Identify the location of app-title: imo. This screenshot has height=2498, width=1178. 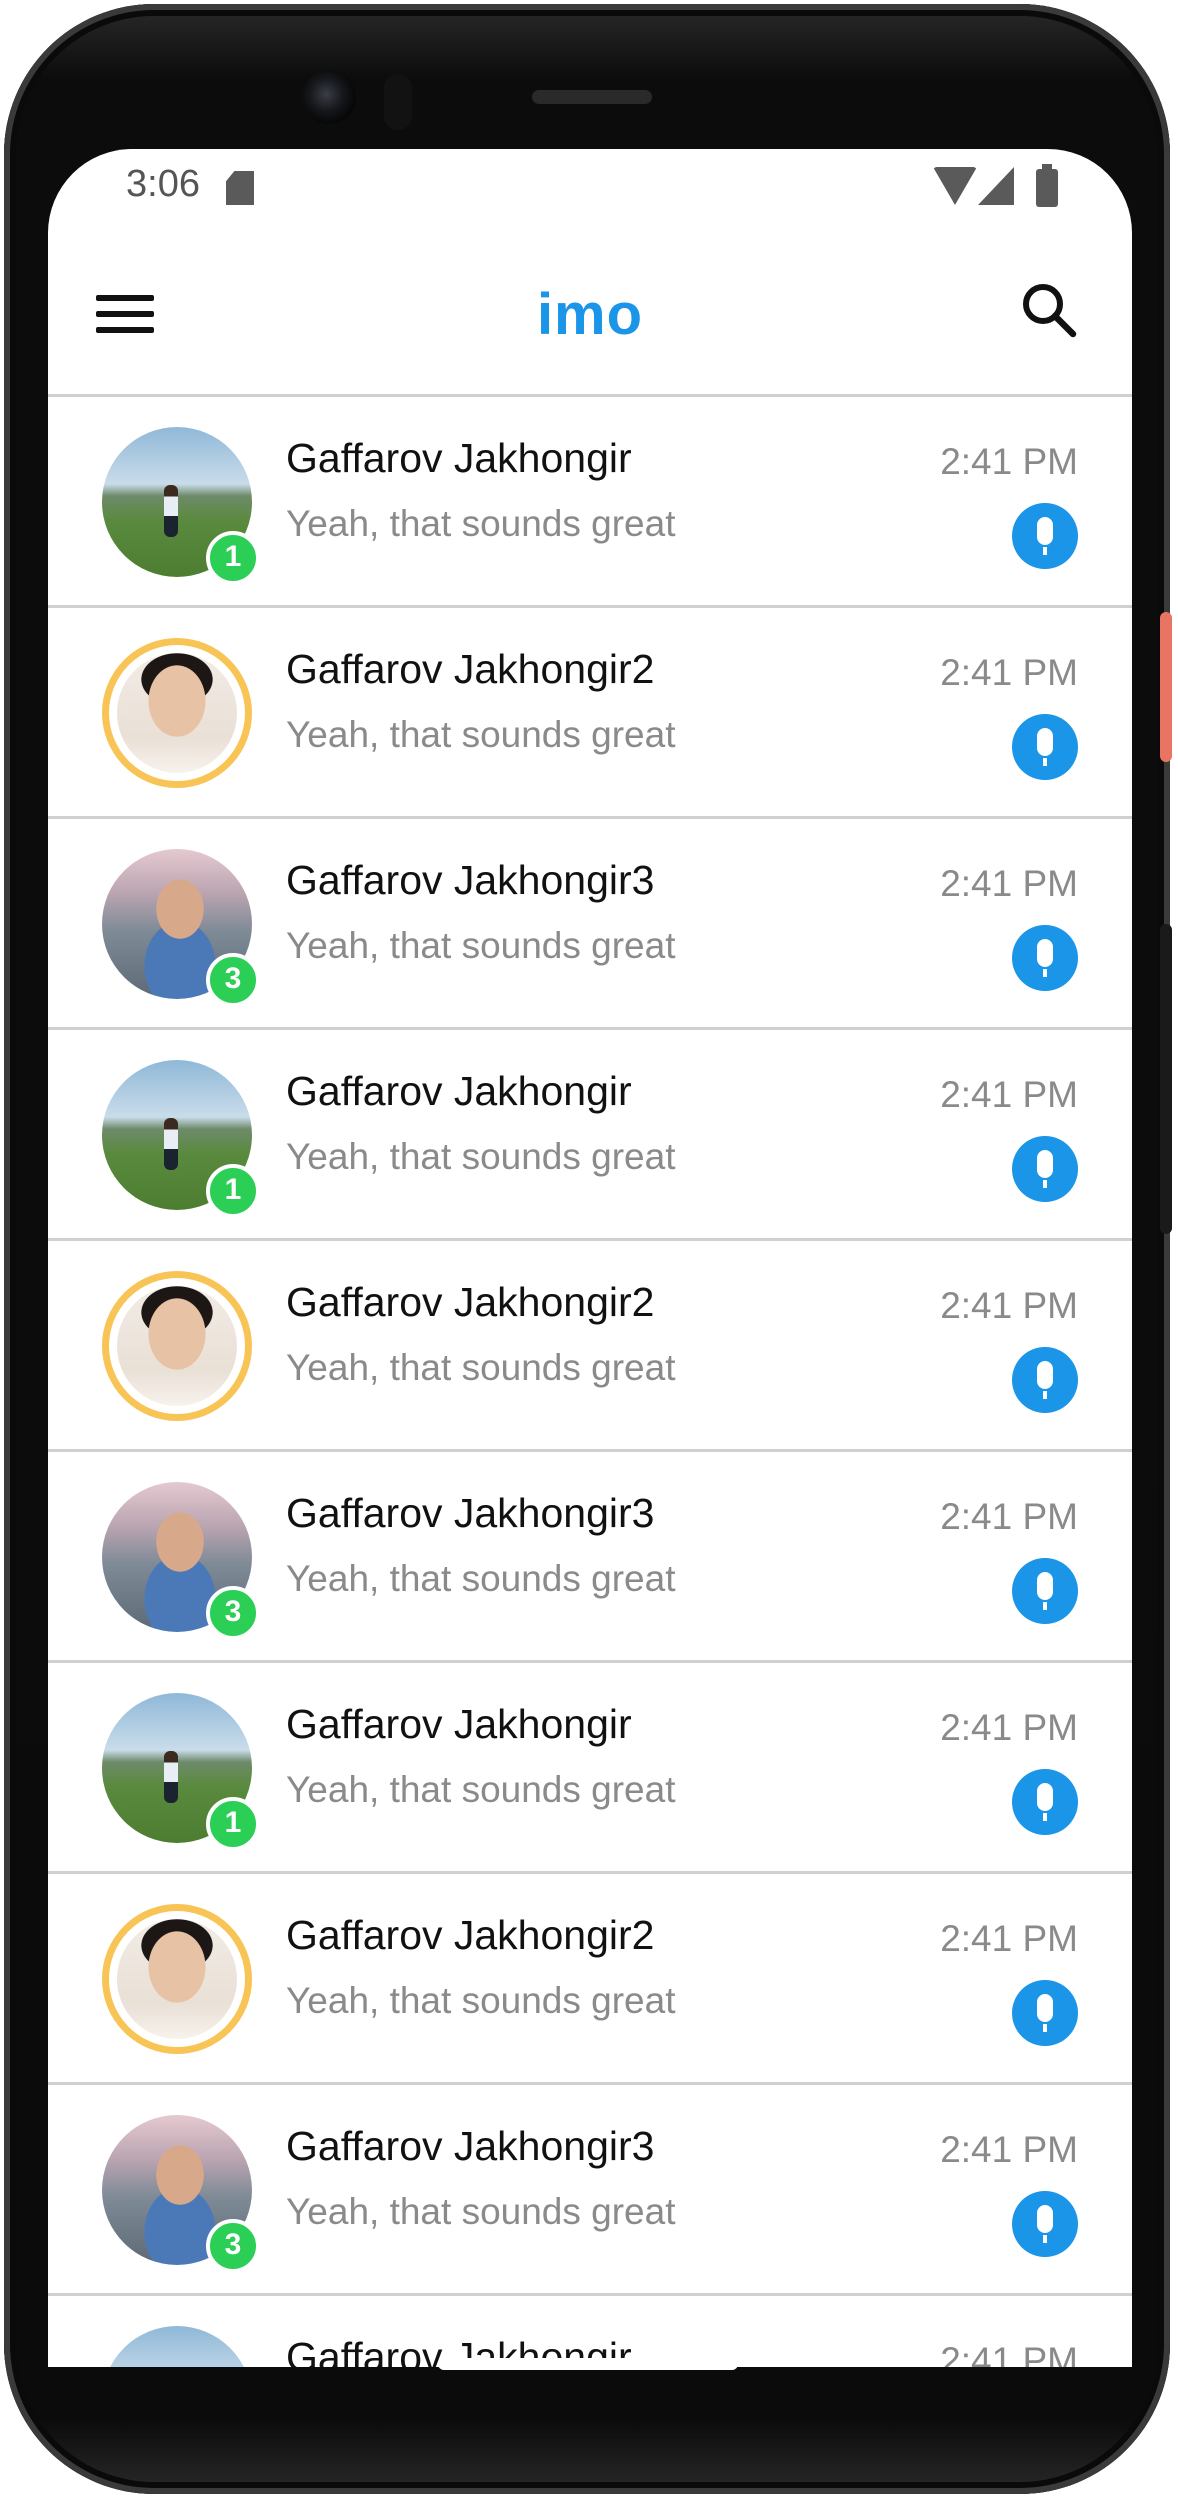
(590, 314).